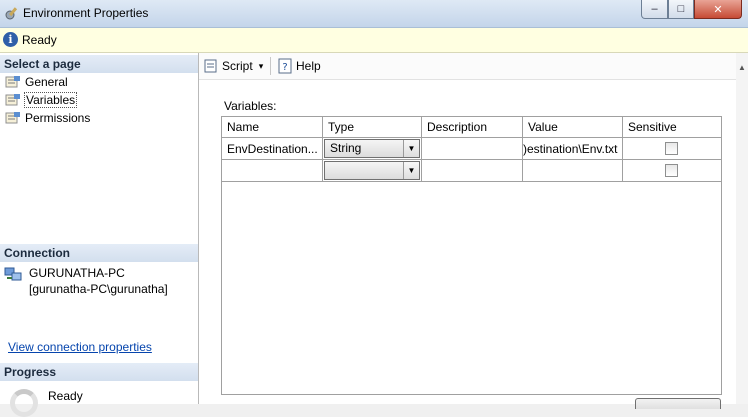 The height and width of the screenshot is (417, 748). I want to click on type-combo: String ▼, so click(372, 148).